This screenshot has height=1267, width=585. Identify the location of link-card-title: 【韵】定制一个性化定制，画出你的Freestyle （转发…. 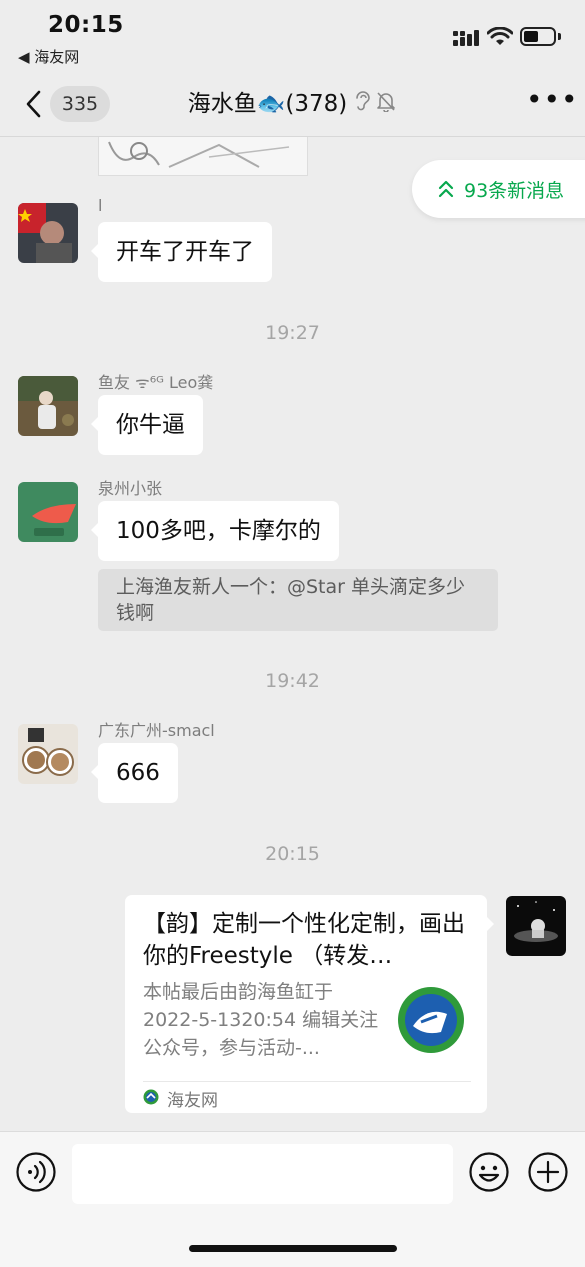
(304, 940).